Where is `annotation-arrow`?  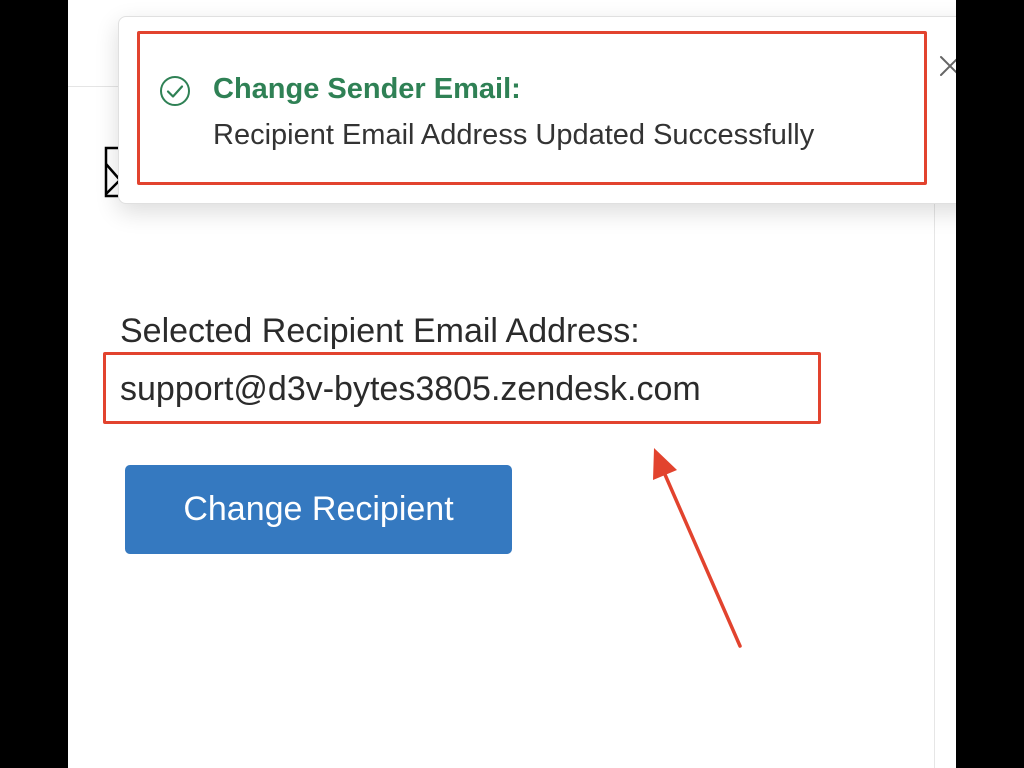
annotation-arrow is located at coordinates (697, 548).